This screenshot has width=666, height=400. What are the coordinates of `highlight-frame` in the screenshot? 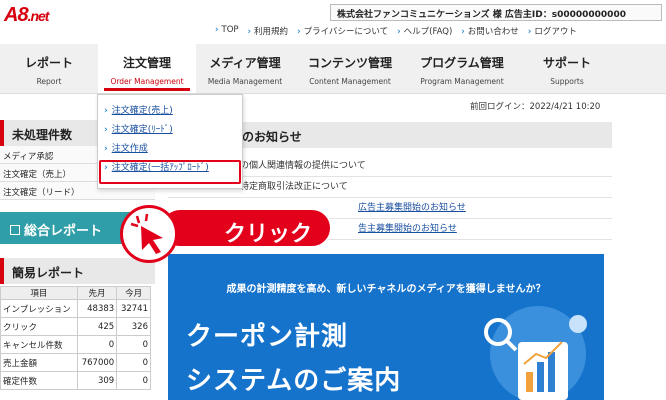 It's located at (170, 172).